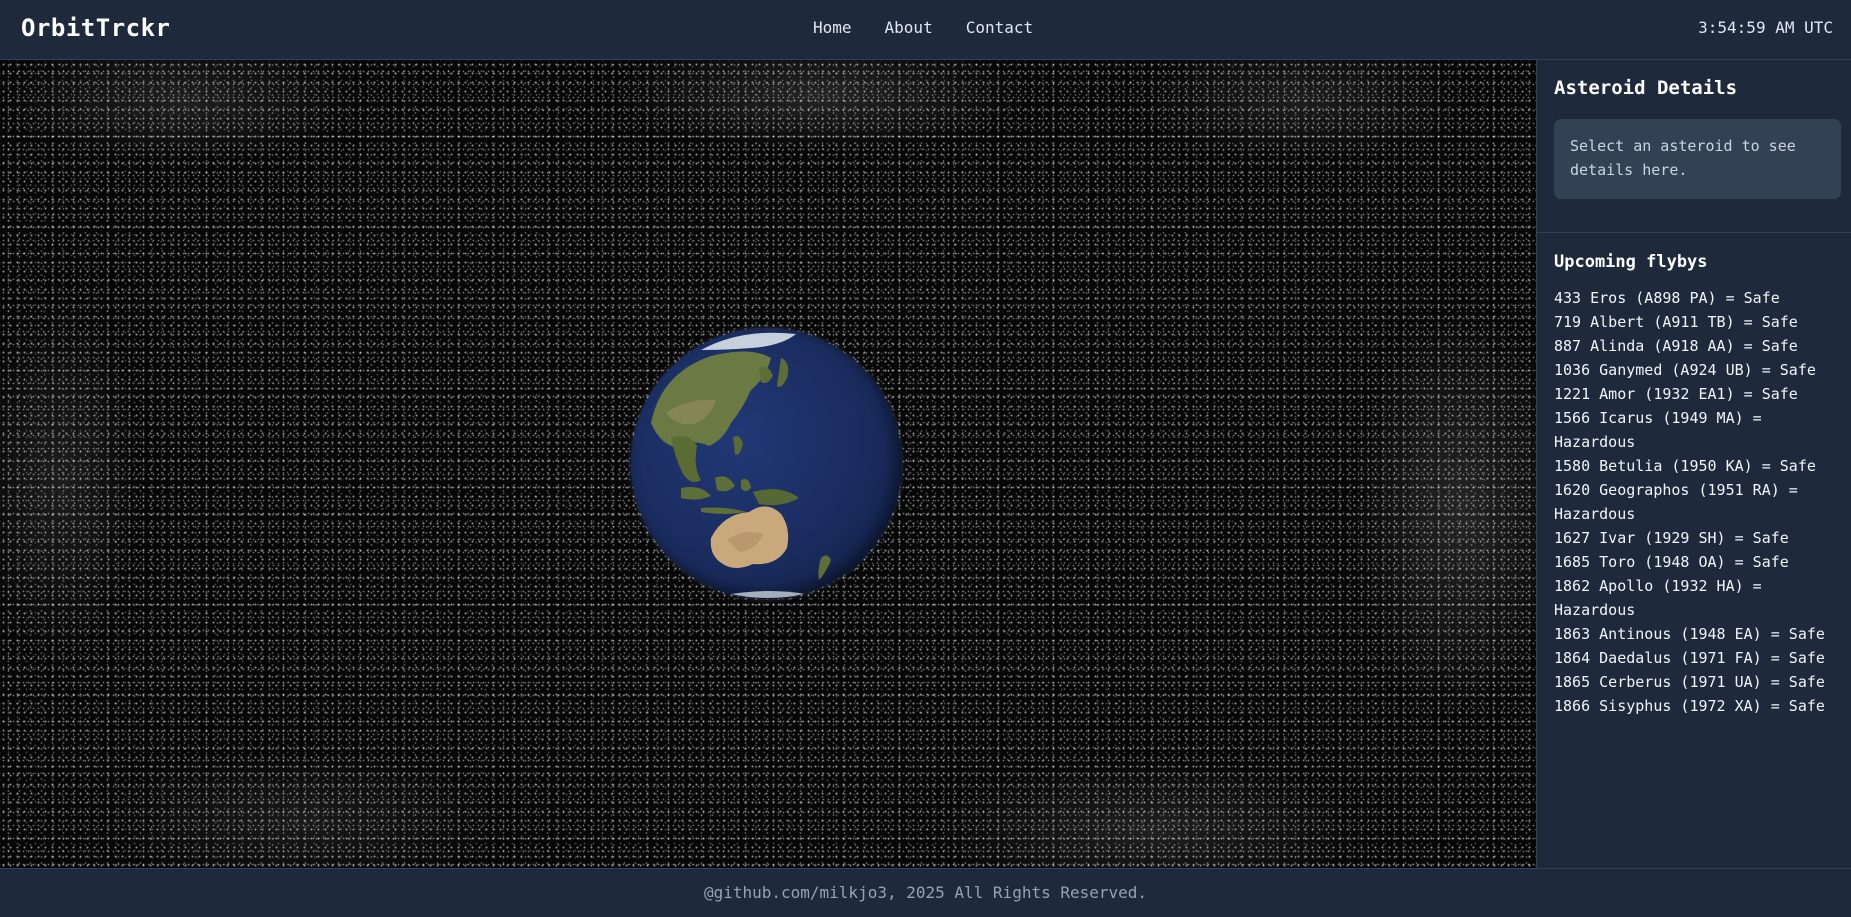 The image size is (1851, 917). I want to click on utc-clock: 3:54:59 AM UTC, so click(1765, 27).